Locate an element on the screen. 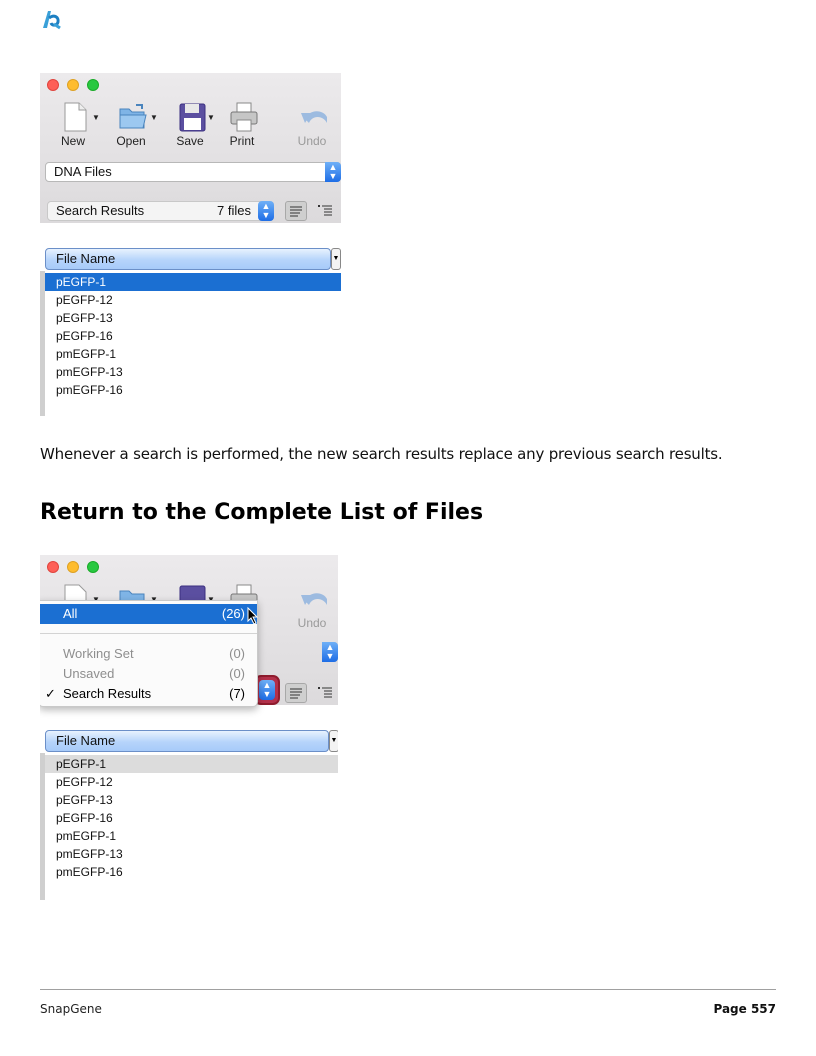 Image resolution: width=816 pixels, height=1056 pixels. menu-item-search-results: ✓ Search Results (7) is located at coordinates (148, 694).